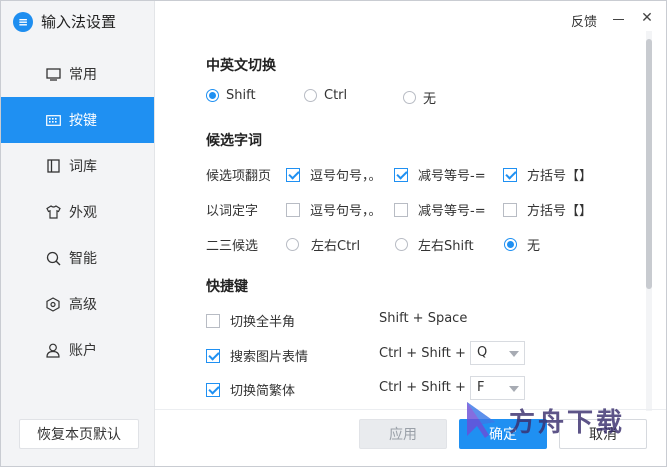 The height and width of the screenshot is (467, 667). What do you see at coordinates (567, 422) in the screenshot?
I see `watermark-text: 方舟下载` at bounding box center [567, 422].